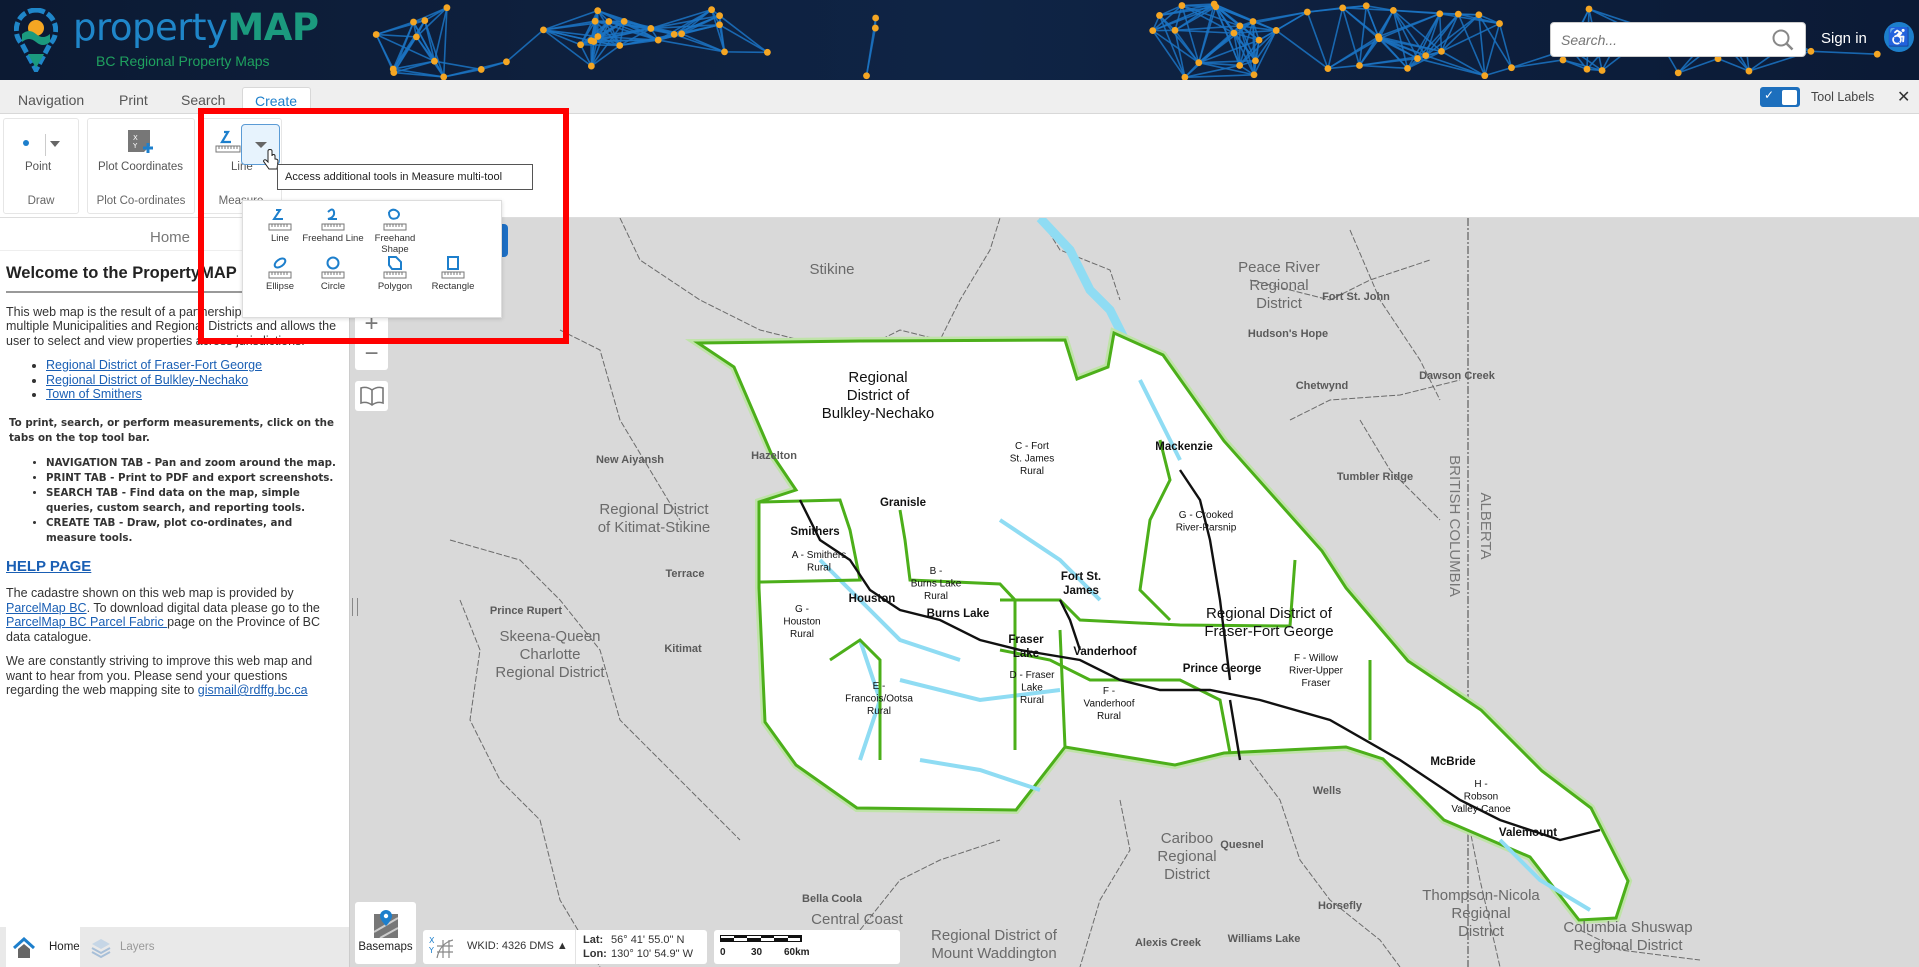 The height and width of the screenshot is (967, 1919). I want to click on map-label: G - Crooked River-Parsnip, so click(1206, 522).